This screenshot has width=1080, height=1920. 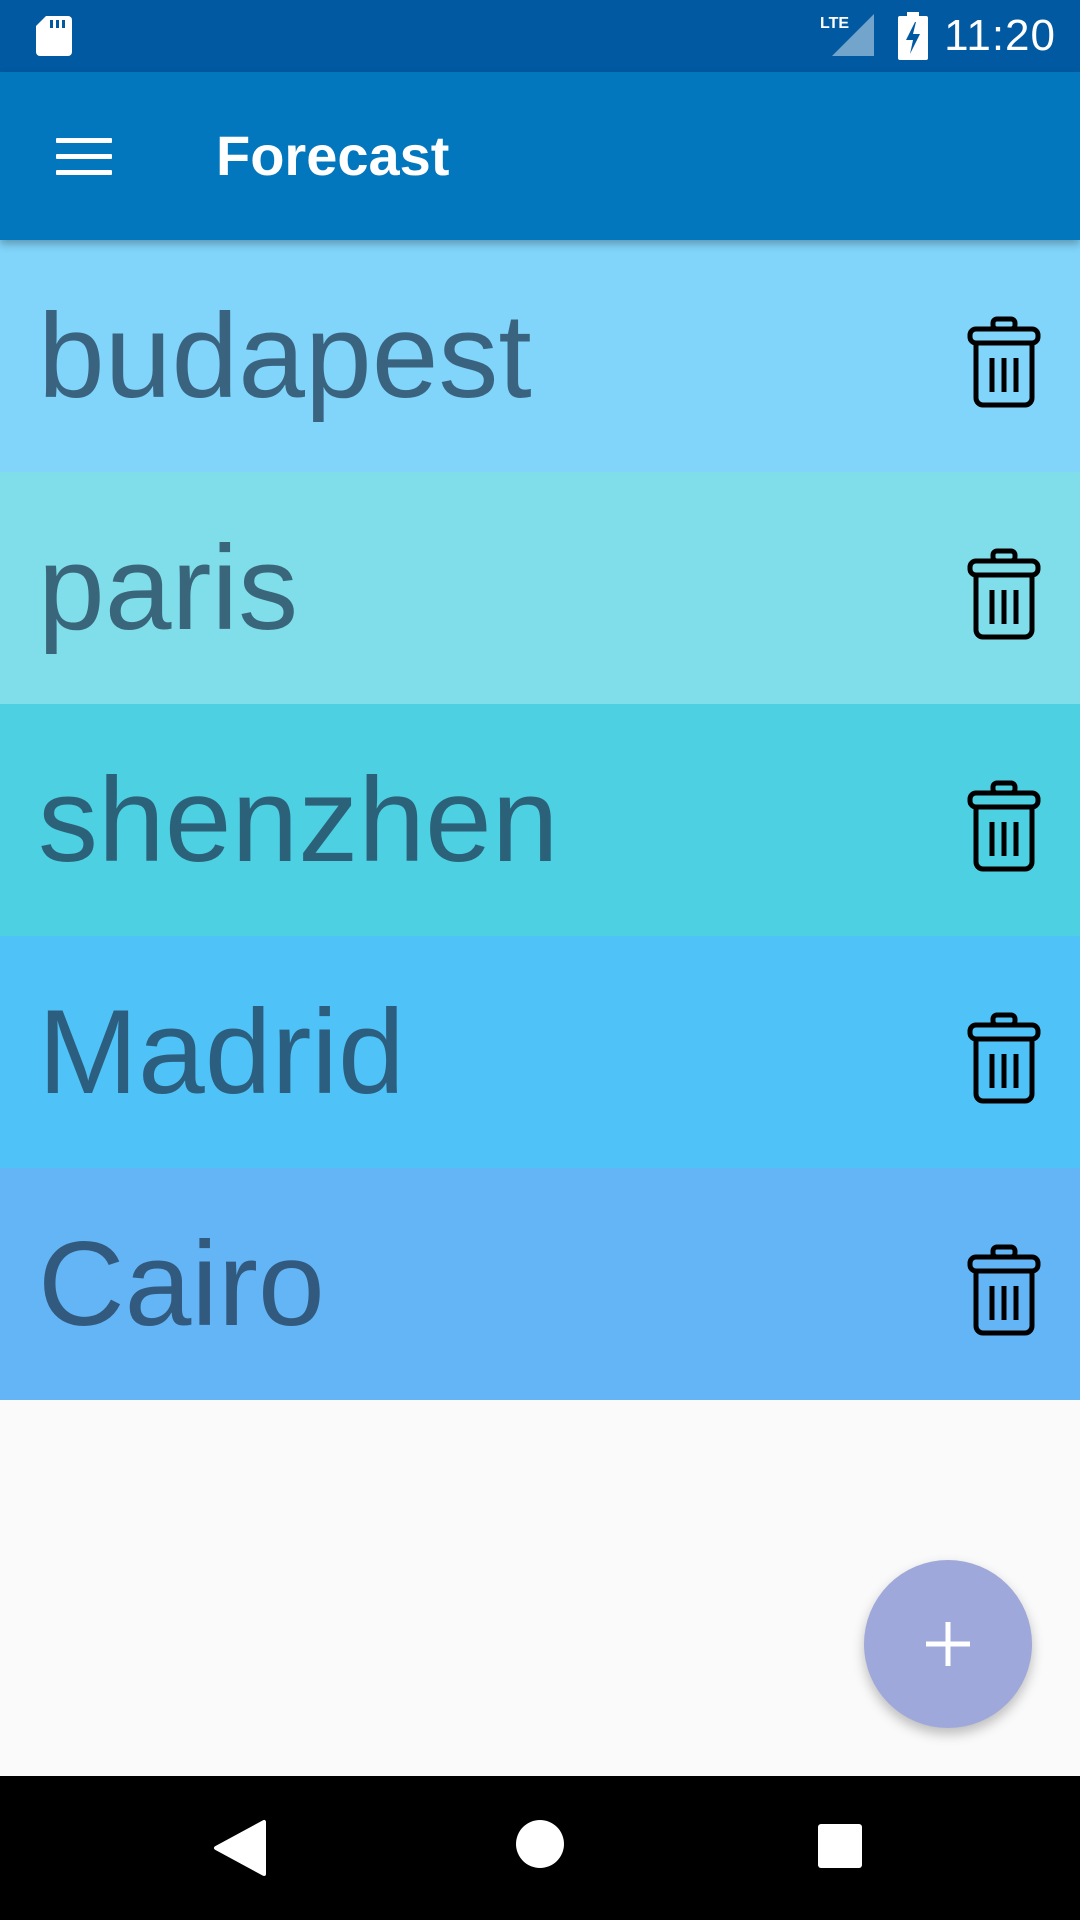 What do you see at coordinates (540, 356) in the screenshot?
I see `city-row-budapest: budapest` at bounding box center [540, 356].